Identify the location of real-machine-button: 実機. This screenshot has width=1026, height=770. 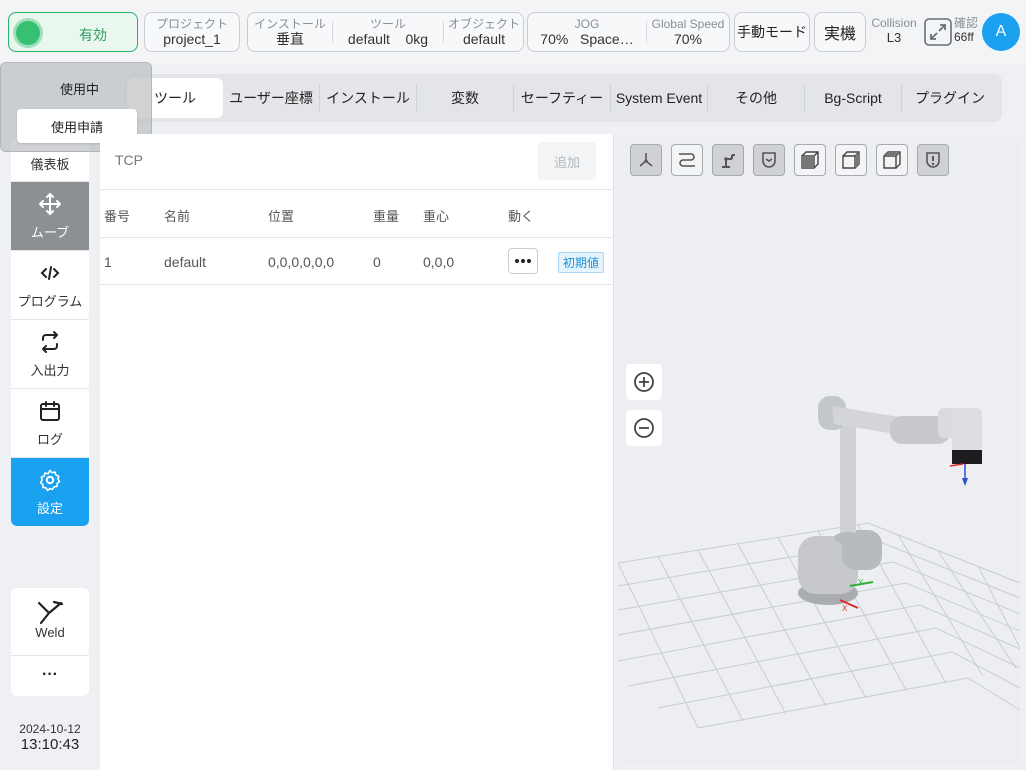
(840, 32).